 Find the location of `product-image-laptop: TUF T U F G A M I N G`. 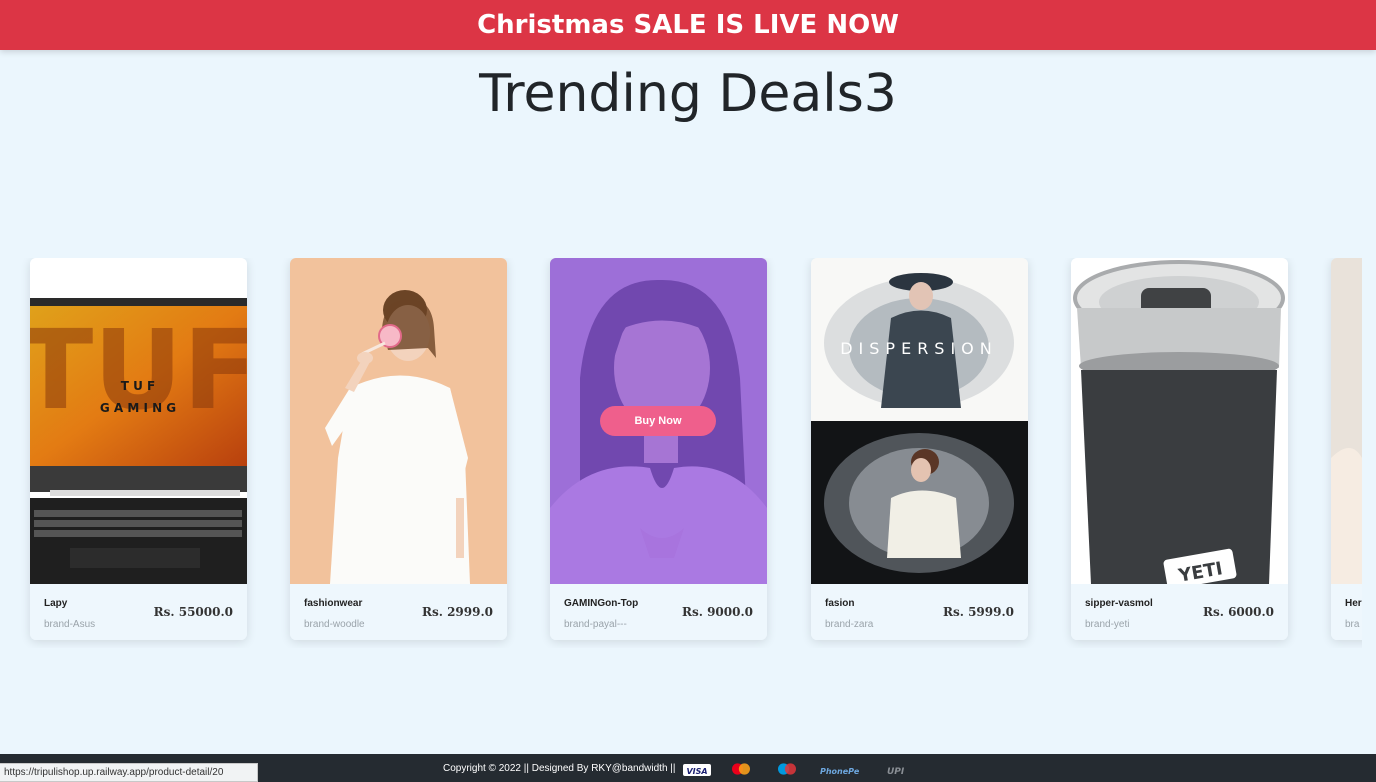

product-image-laptop: TUF T U F G A M I N G is located at coordinates (138, 421).